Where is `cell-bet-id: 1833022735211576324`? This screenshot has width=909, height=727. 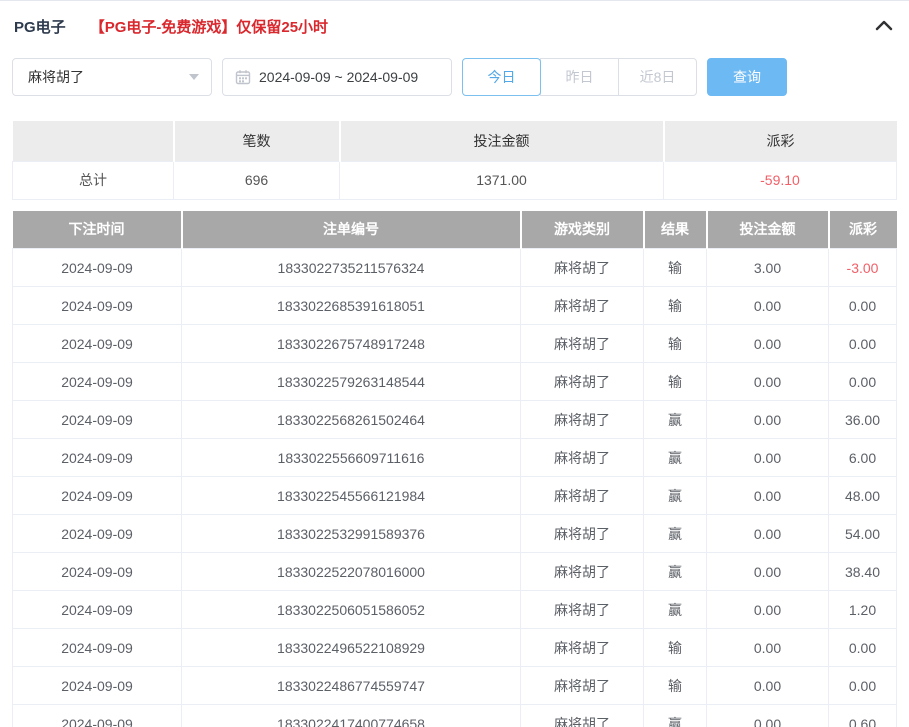 cell-bet-id: 1833022735211576324 is located at coordinates (351, 267).